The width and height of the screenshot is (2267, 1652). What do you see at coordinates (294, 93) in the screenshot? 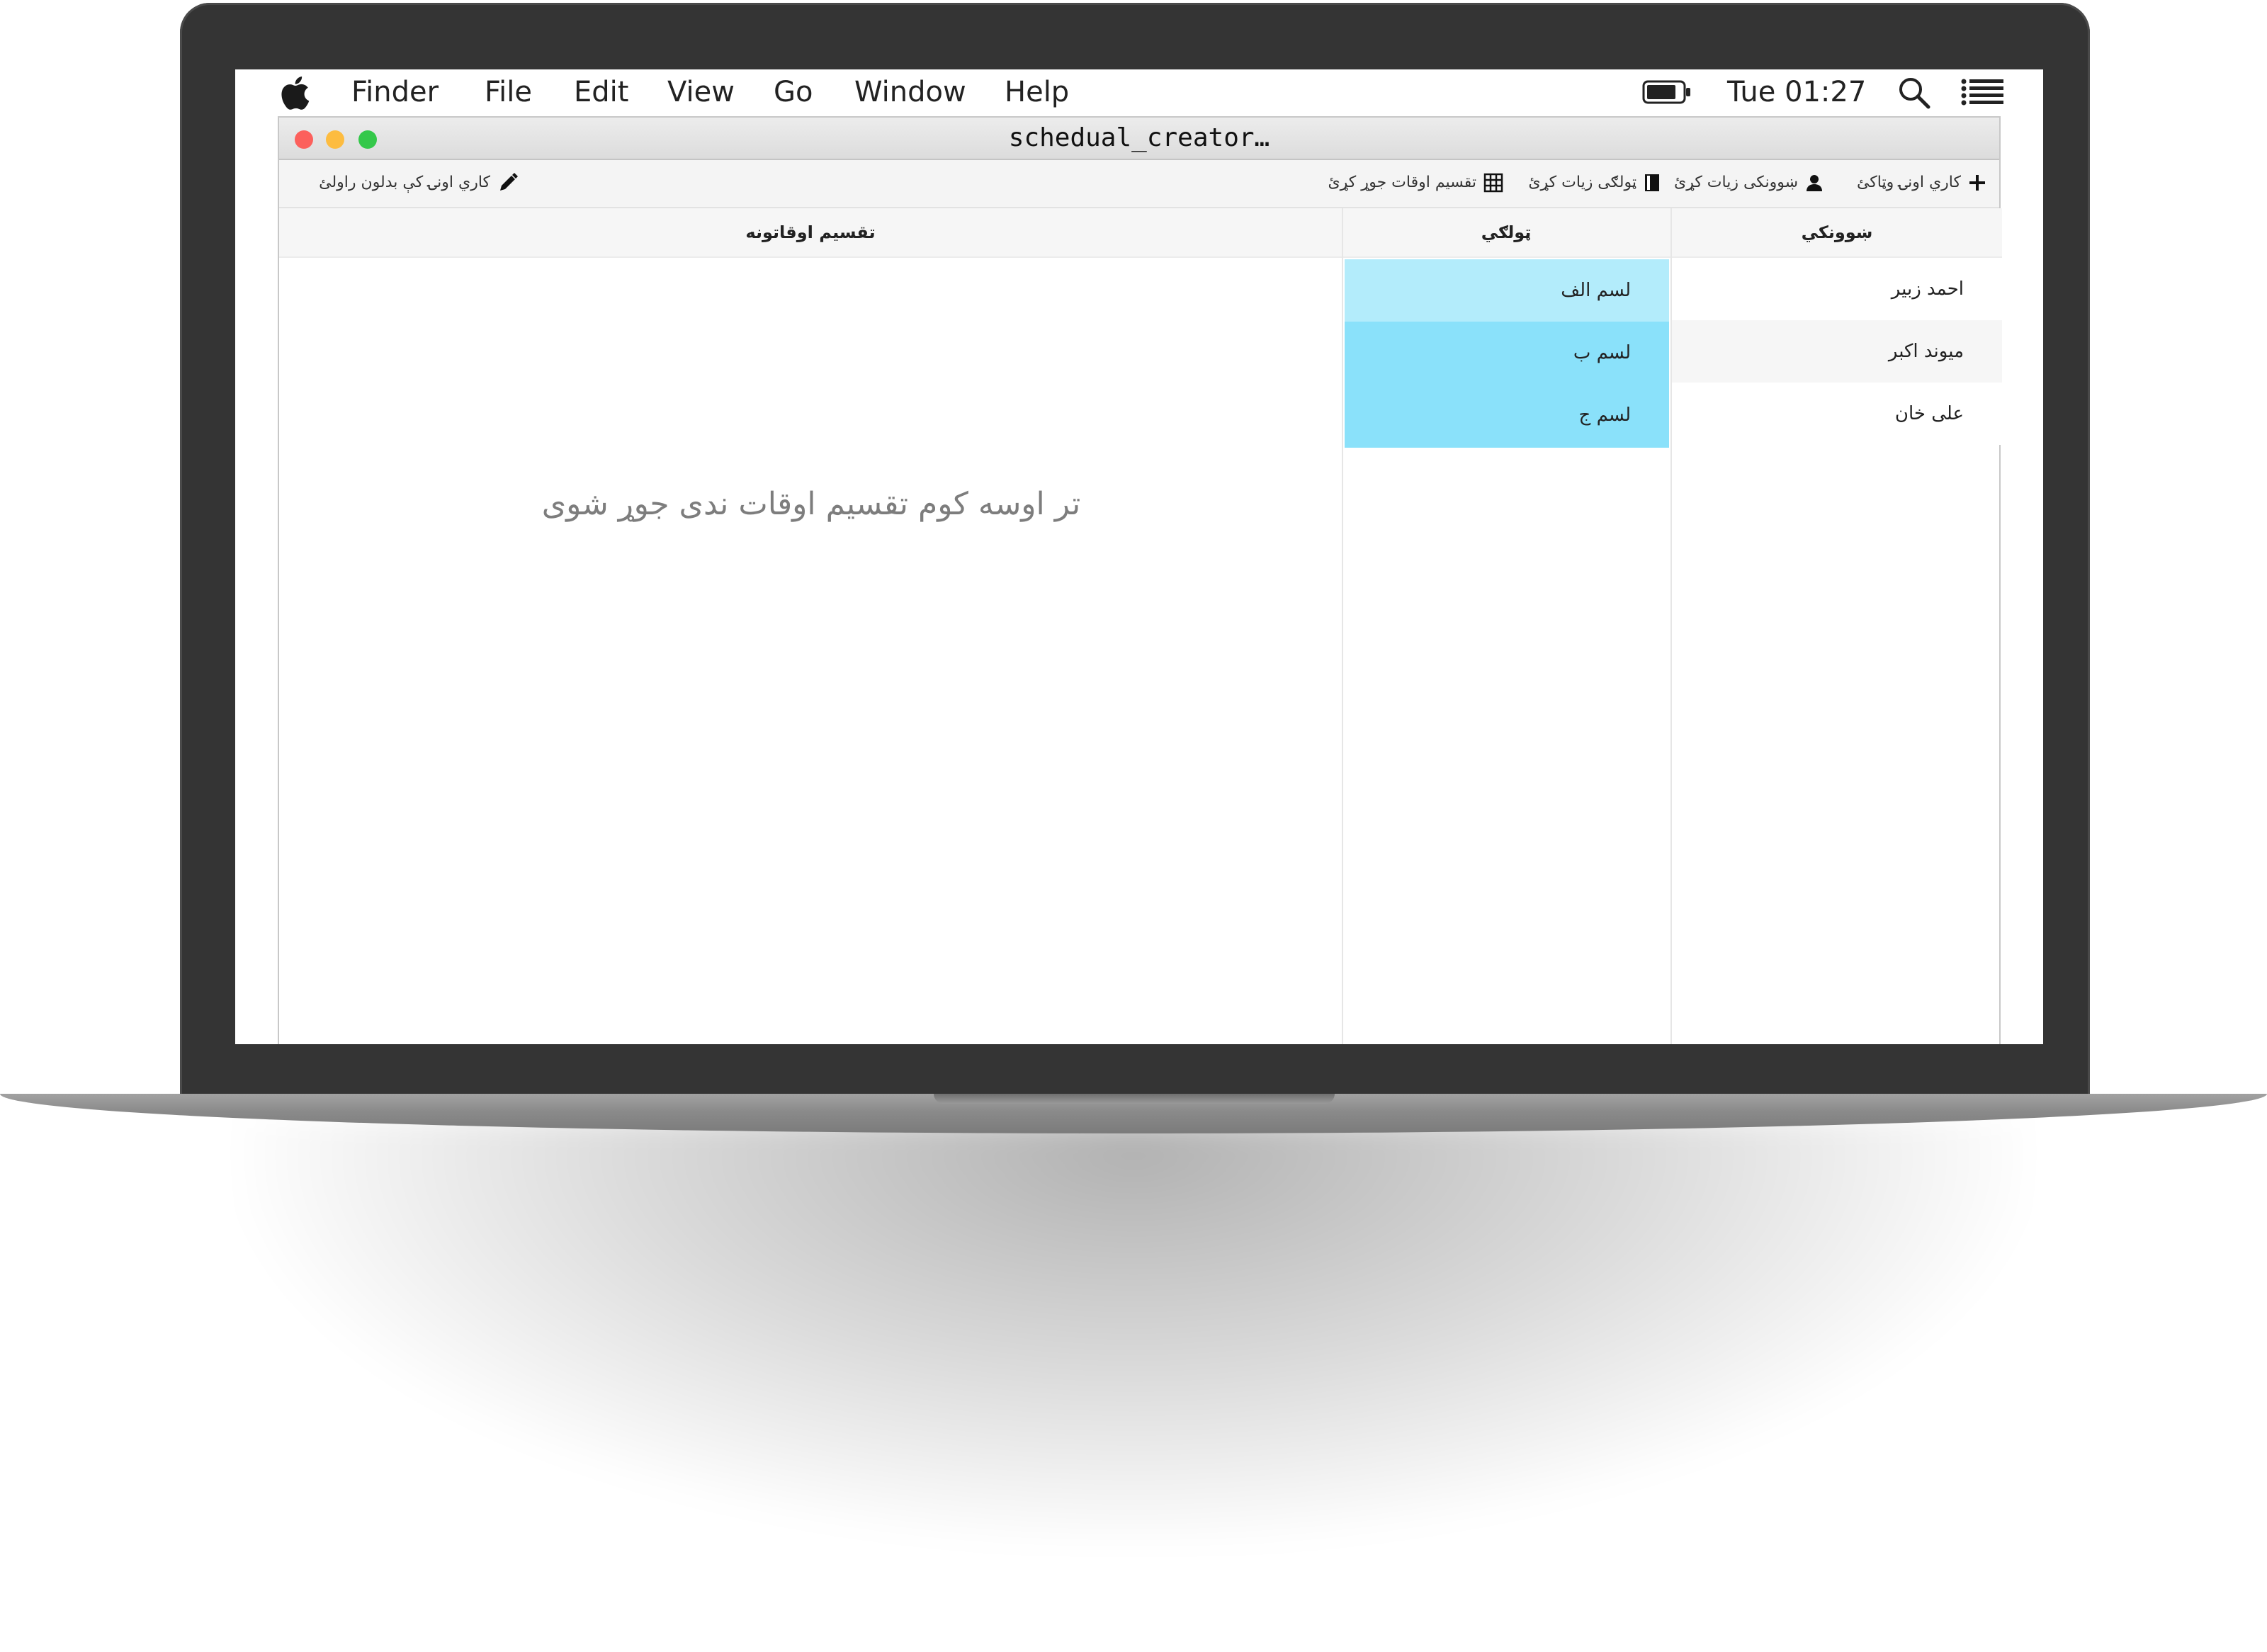
I see `apple-logo-icon` at bounding box center [294, 93].